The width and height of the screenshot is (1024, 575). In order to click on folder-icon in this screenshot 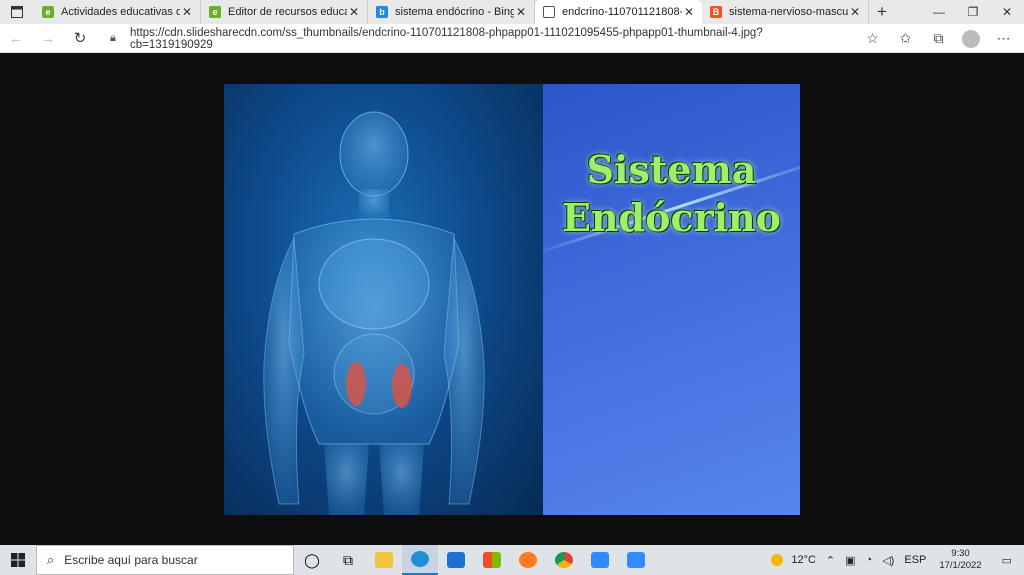, I will do `click(384, 560)`.